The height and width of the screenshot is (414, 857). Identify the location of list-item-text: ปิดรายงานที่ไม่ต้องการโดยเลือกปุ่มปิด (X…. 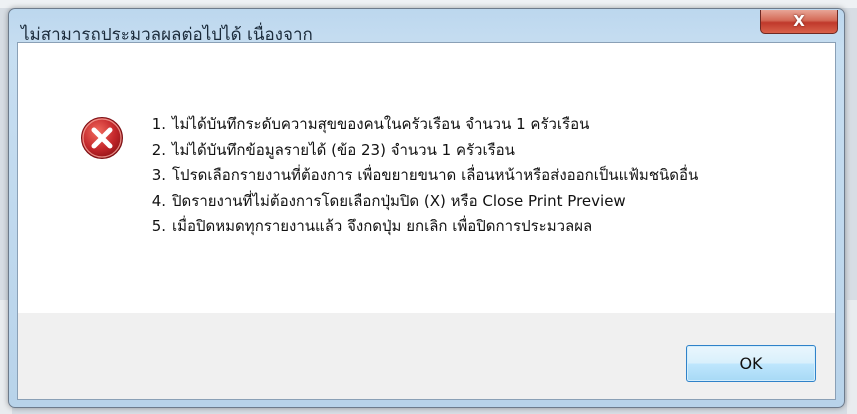
(399, 200).